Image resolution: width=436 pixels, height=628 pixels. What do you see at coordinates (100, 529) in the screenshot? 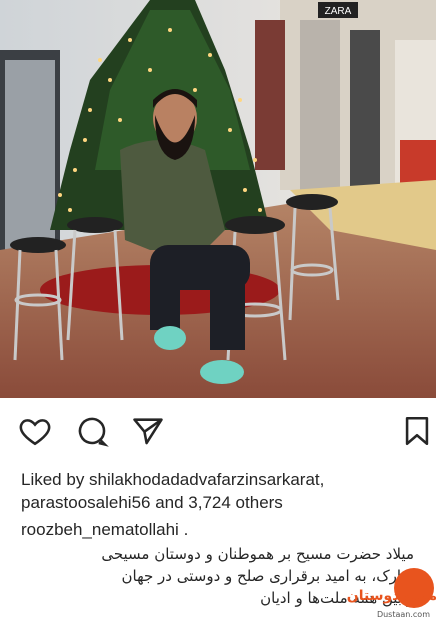
I see `author-username: roozbeh_nematollahi` at bounding box center [100, 529].